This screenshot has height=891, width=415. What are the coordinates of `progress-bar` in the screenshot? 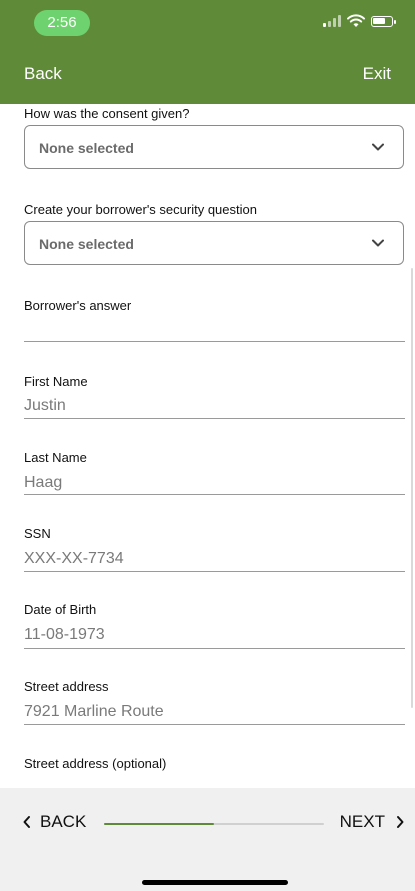 It's located at (214, 824).